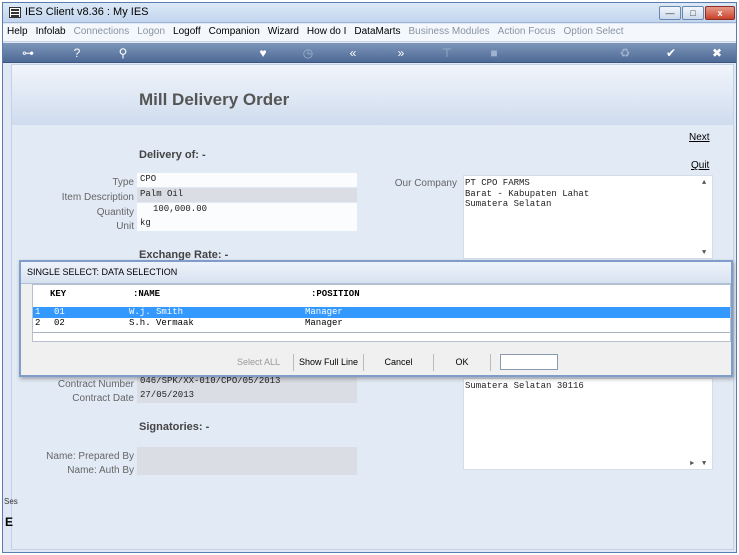 The height and width of the screenshot is (555, 739). What do you see at coordinates (399, 362) in the screenshot?
I see `cancel-button: Cancel` at bounding box center [399, 362].